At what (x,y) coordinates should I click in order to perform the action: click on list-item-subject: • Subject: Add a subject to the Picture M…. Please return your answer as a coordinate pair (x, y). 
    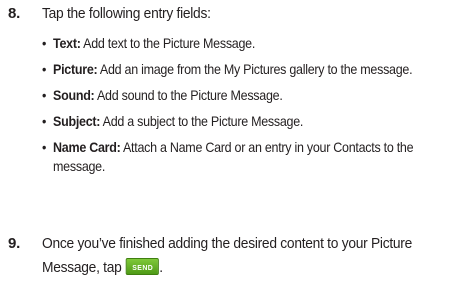
    Looking at the image, I should click on (244, 121).